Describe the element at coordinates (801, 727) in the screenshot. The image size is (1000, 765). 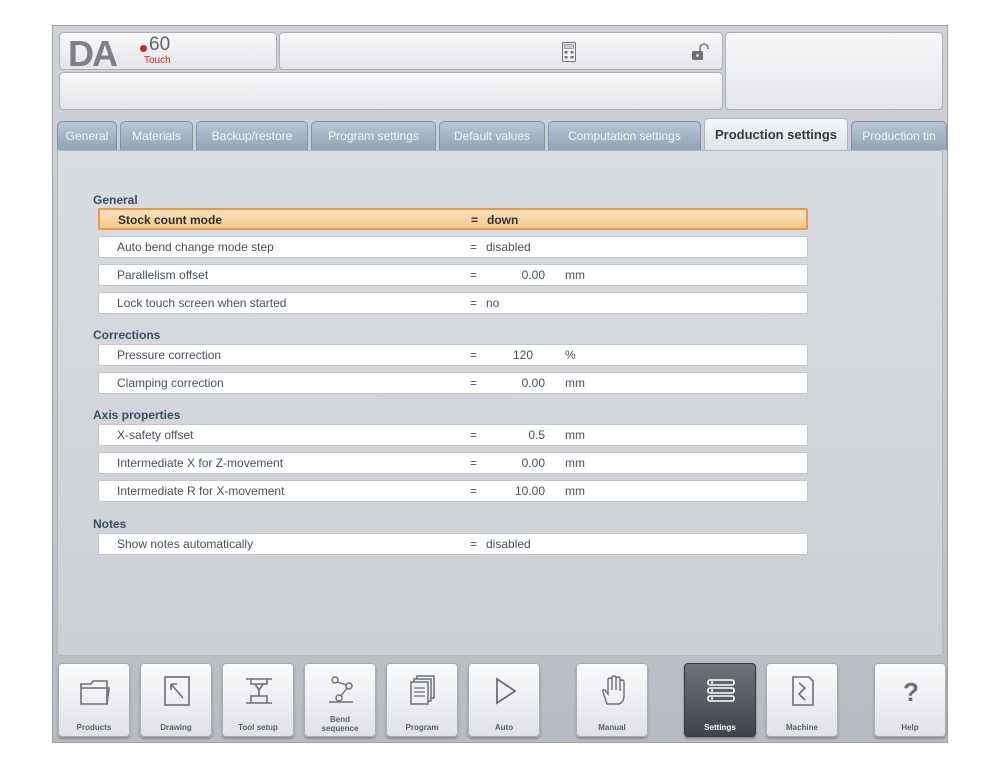
I see `machine-label: Machine` at that location.